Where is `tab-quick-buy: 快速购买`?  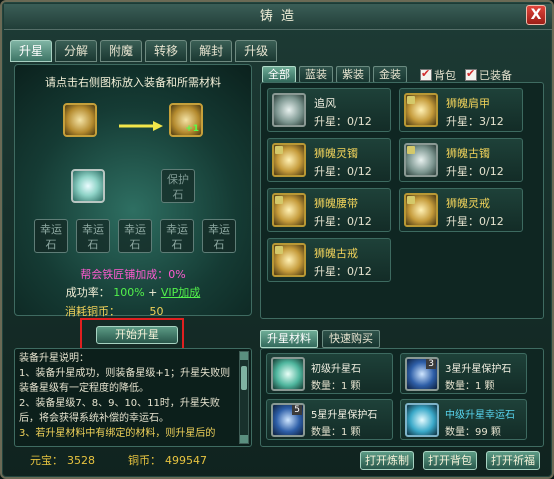 tab-quick-buy: 快速购买 is located at coordinates (351, 339).